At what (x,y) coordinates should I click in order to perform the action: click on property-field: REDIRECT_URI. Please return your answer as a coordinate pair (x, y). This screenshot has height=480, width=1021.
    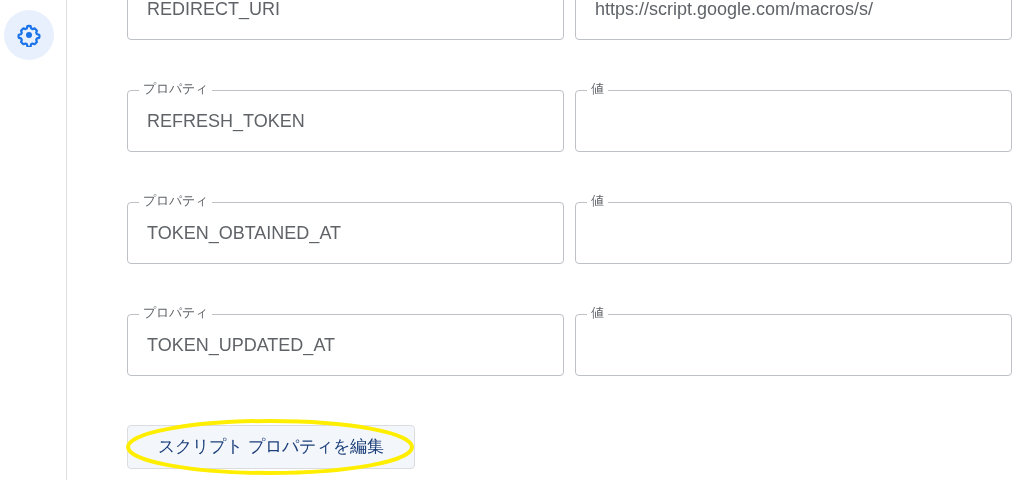
    Looking at the image, I should click on (345, 20).